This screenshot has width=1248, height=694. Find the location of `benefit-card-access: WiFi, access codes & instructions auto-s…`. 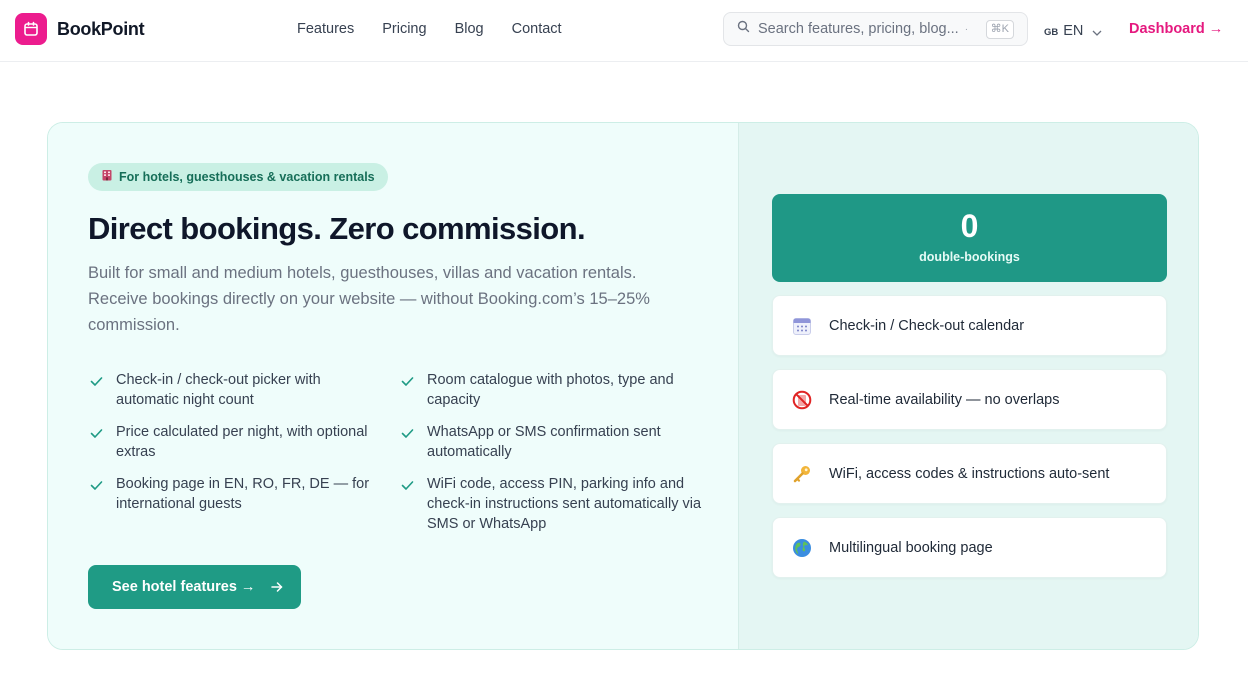

benefit-card-access: WiFi, access codes & instructions auto-s… is located at coordinates (969, 473).